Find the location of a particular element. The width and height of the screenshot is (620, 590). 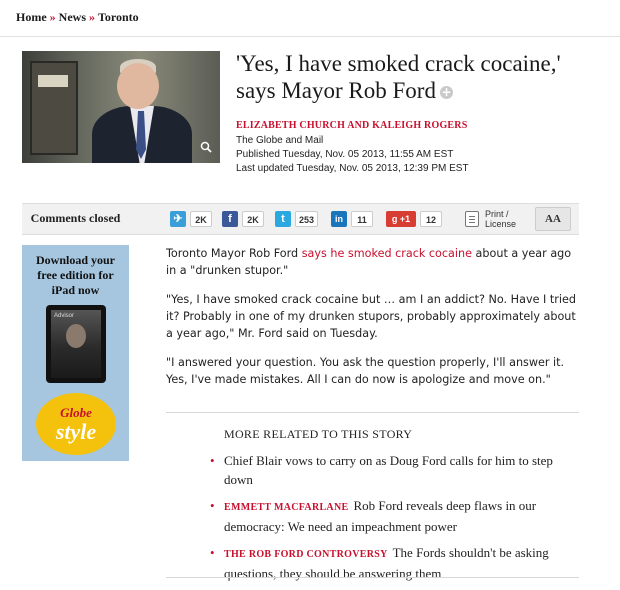

magazine-name: Advisor is located at coordinates (64, 316).